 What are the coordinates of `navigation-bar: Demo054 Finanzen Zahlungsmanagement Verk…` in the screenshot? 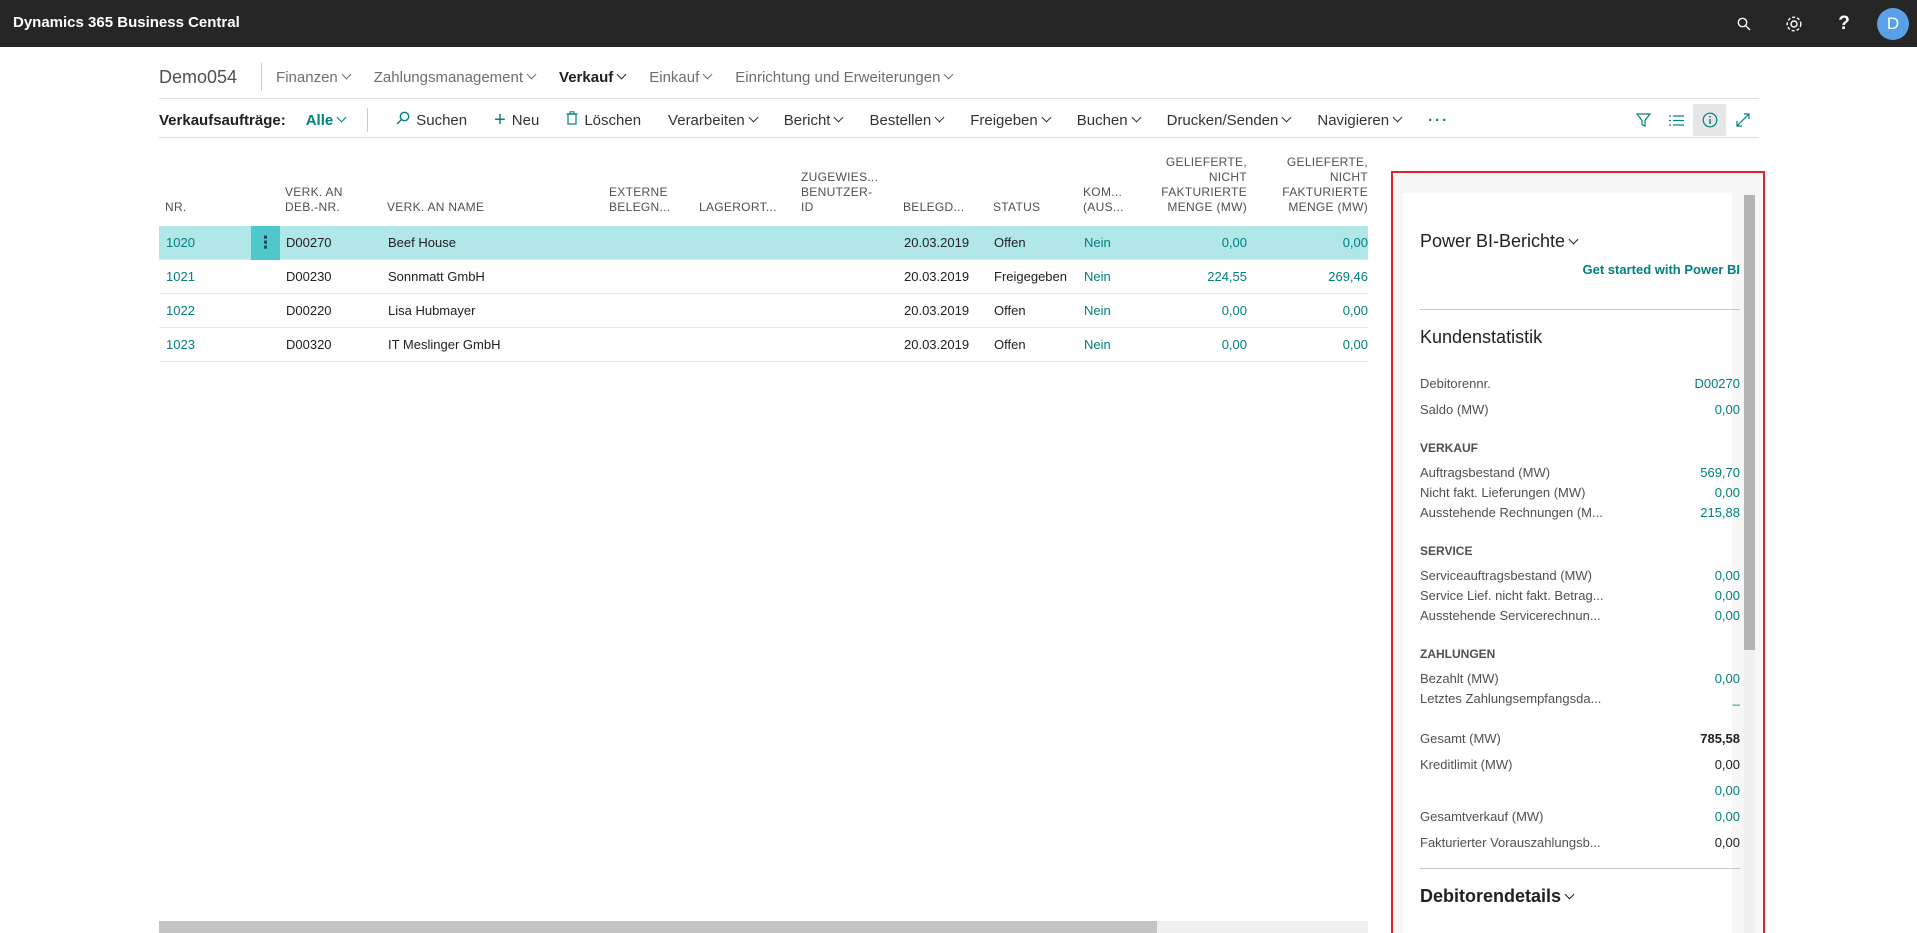 It's located at (567, 77).